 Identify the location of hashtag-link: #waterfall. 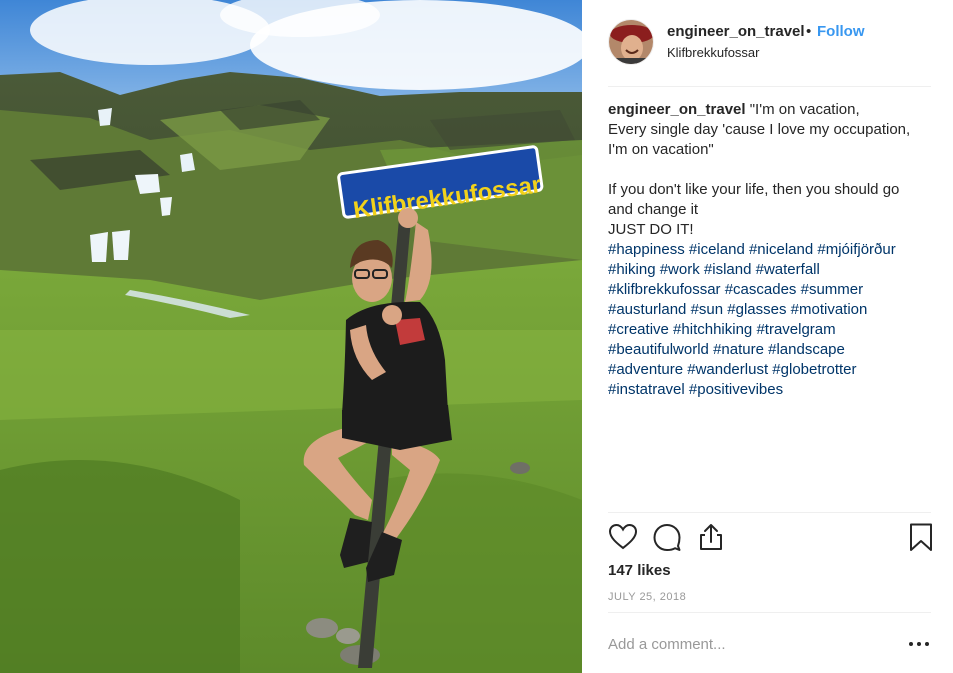
(788, 269).